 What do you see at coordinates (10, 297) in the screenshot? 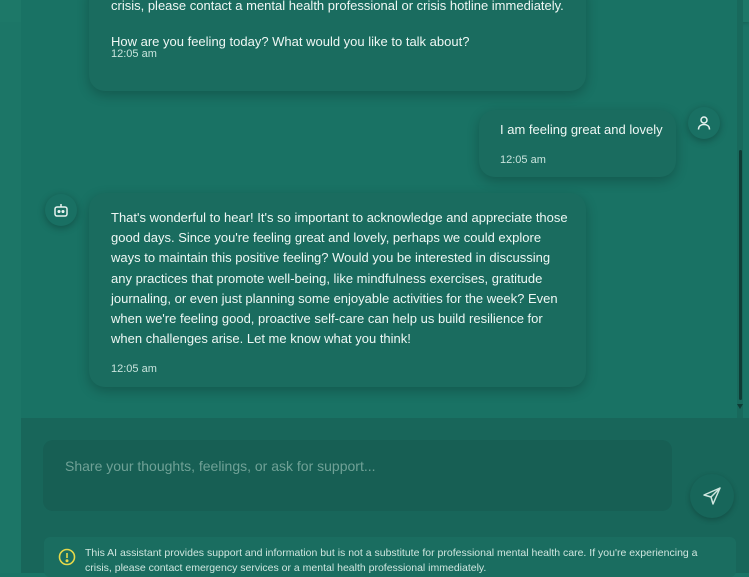
I see `left-edge-panel` at bounding box center [10, 297].